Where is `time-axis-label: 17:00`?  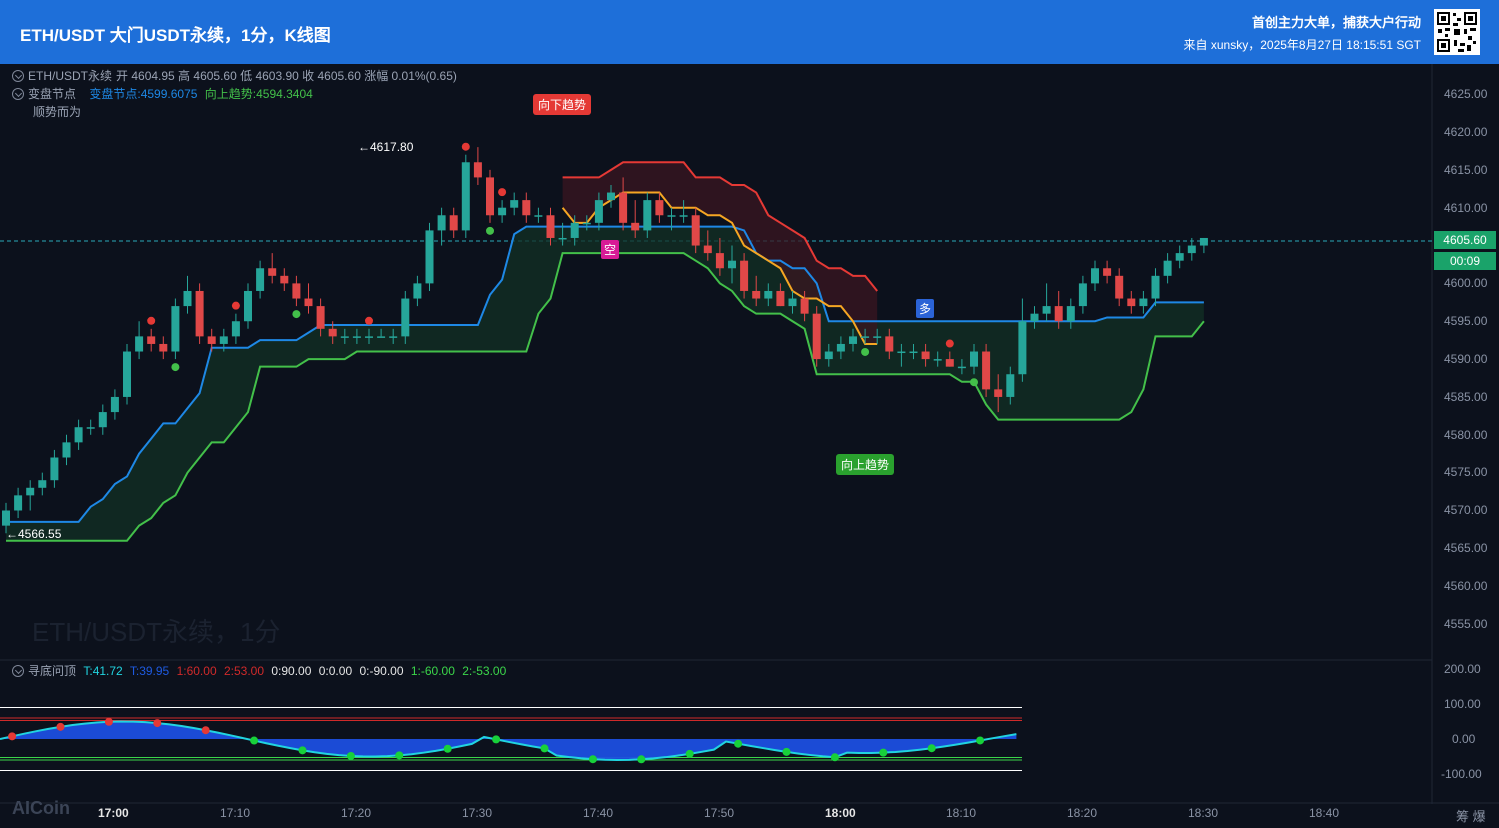 time-axis-label: 17:00 is located at coordinates (113, 813).